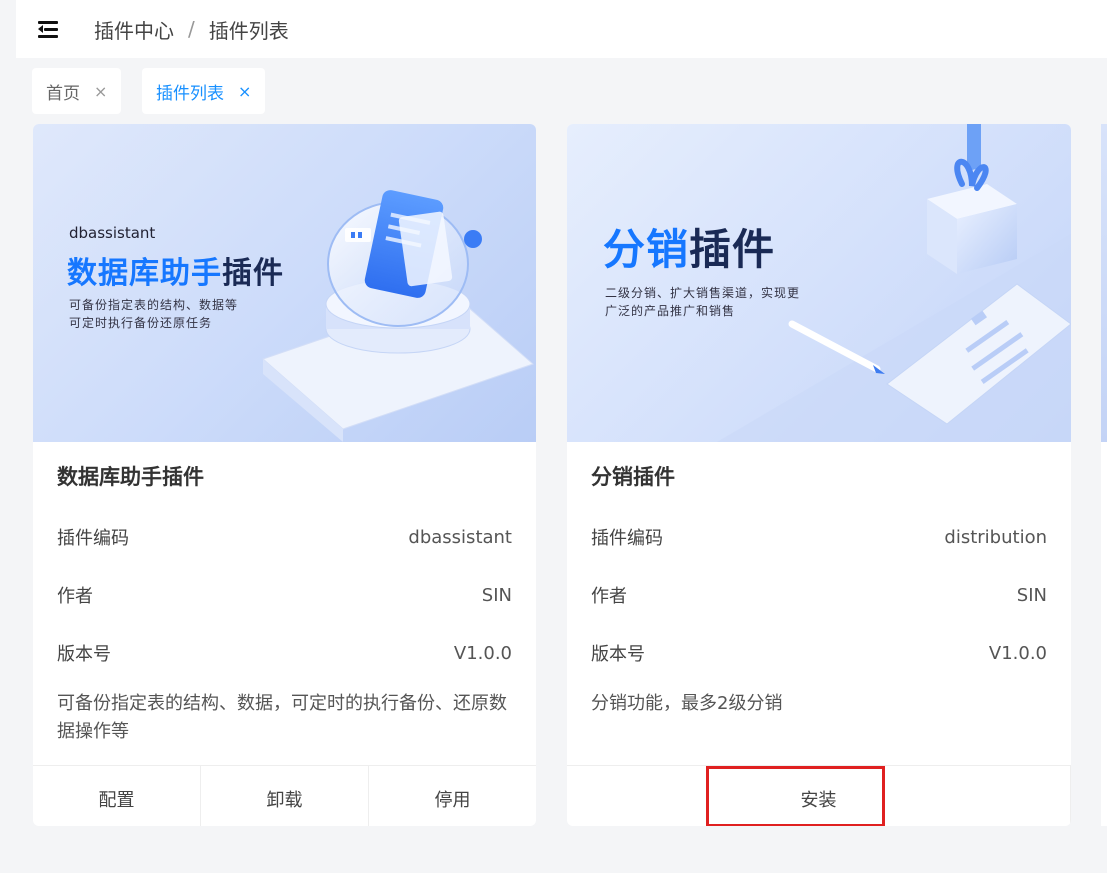 Image resolution: width=1107 pixels, height=873 pixels. I want to click on configure-button: 配置, so click(117, 796).